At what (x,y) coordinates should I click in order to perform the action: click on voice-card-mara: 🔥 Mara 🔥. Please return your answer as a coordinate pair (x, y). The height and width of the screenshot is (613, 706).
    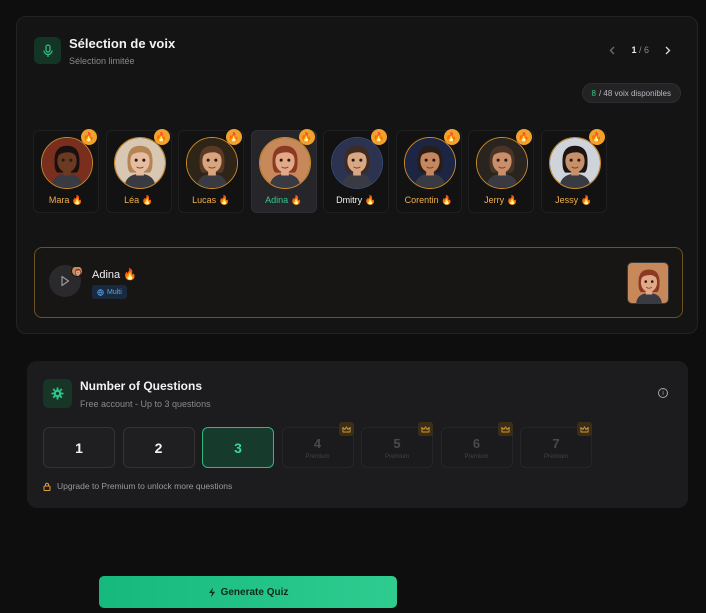
    Looking at the image, I should click on (66, 171).